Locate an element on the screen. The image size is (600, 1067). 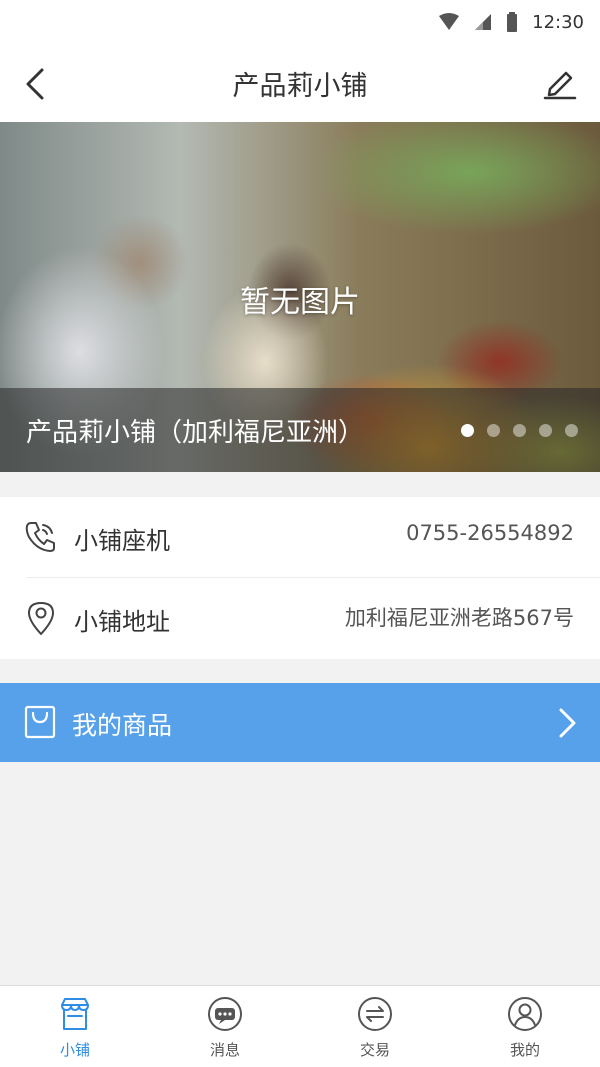
tab-me: 我的 is located at coordinates (525, 1026).